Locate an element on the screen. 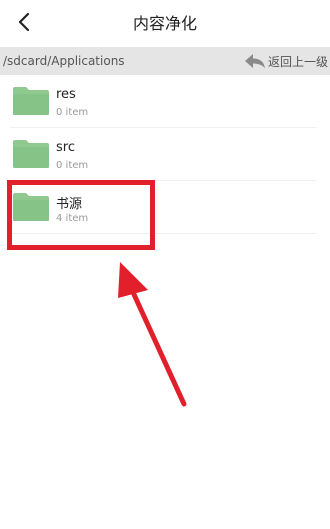 The height and width of the screenshot is (529, 330). reply-arrow-icon is located at coordinates (254, 61).